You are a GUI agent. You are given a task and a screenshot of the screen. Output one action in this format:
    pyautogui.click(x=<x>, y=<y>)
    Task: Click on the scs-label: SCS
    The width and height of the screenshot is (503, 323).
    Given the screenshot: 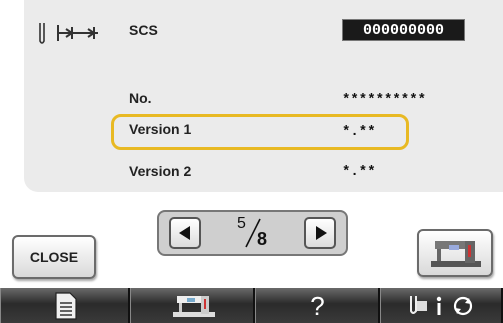 What is the action you would take?
    pyautogui.click(x=143, y=30)
    